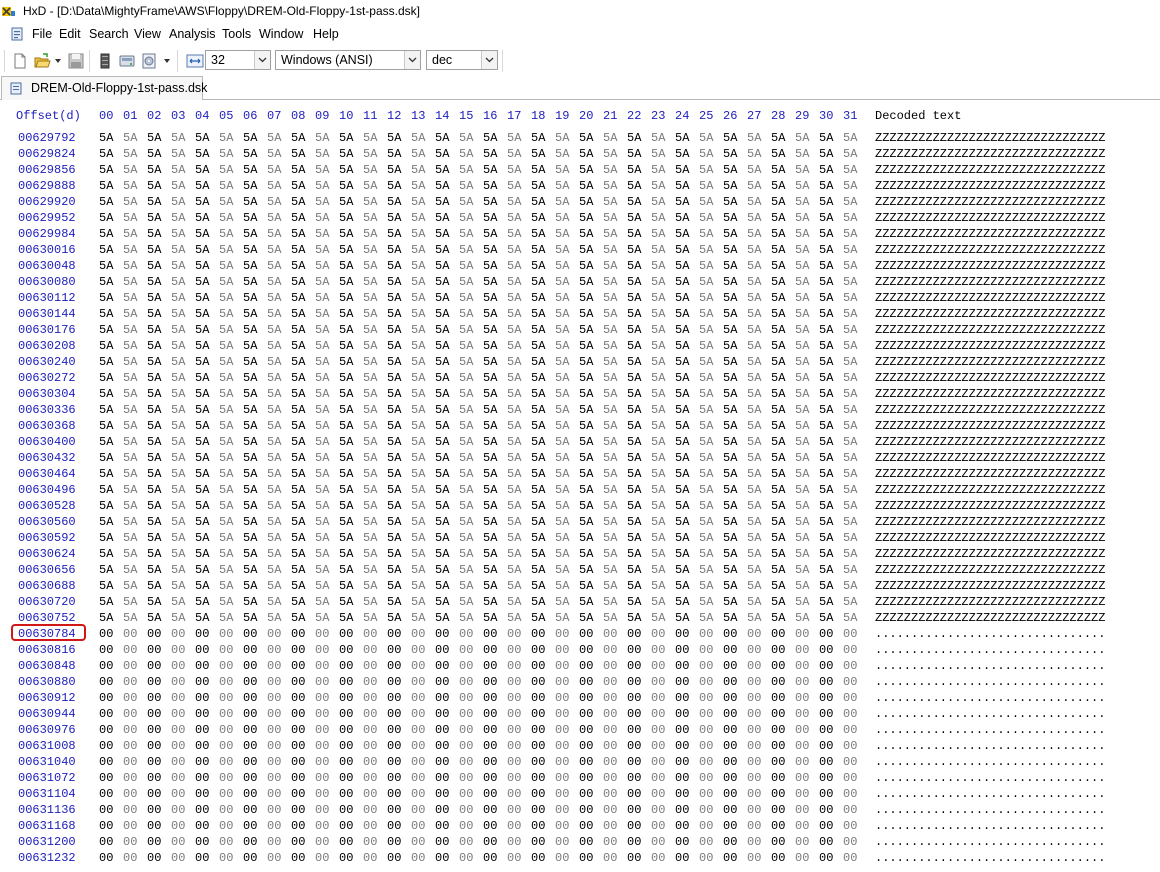 The height and width of the screenshot is (872, 1160). Describe the element at coordinates (42, 61) in the screenshot. I see `open-file-icon` at that location.